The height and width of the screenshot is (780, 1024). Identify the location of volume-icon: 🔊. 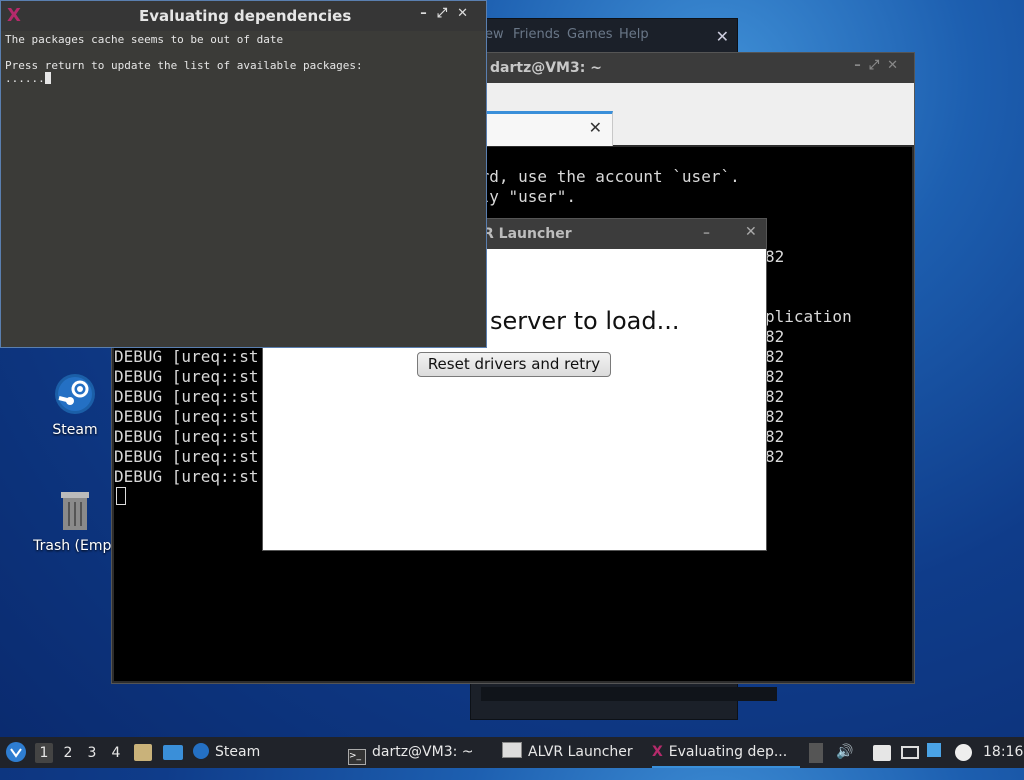
(844, 752).